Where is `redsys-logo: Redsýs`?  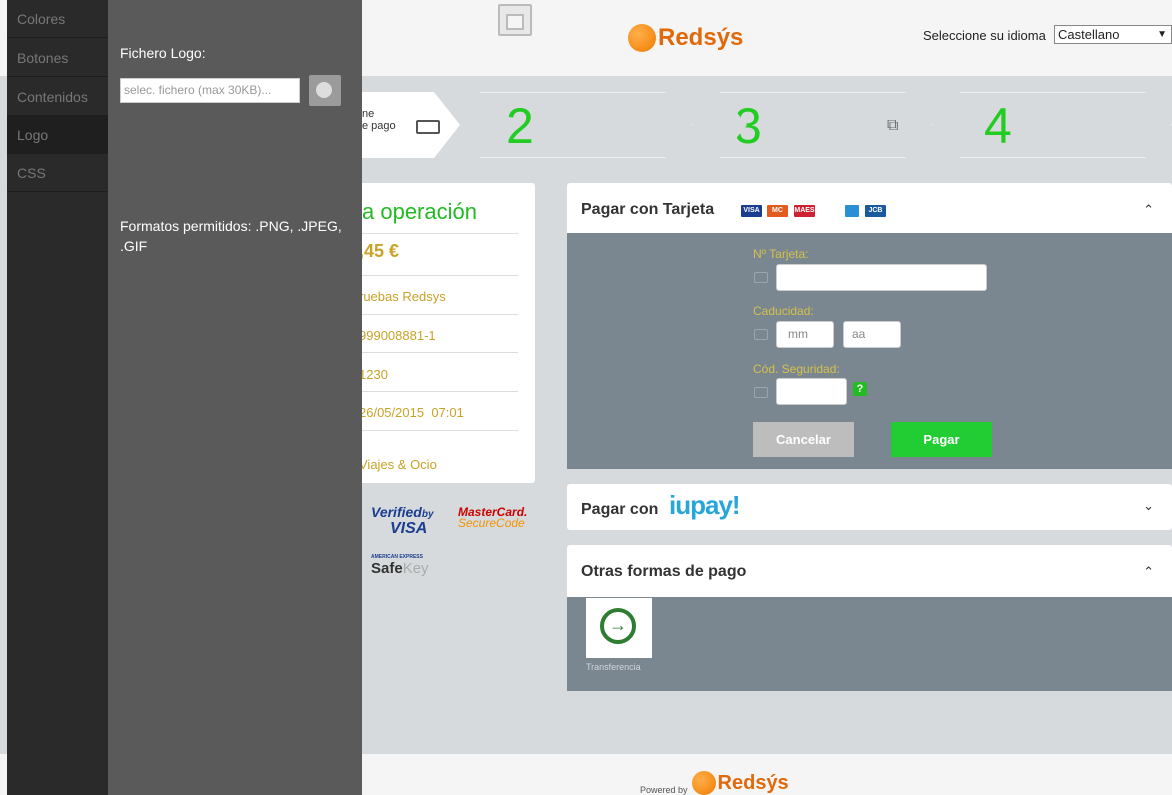 redsys-logo: Redsýs is located at coordinates (685, 38).